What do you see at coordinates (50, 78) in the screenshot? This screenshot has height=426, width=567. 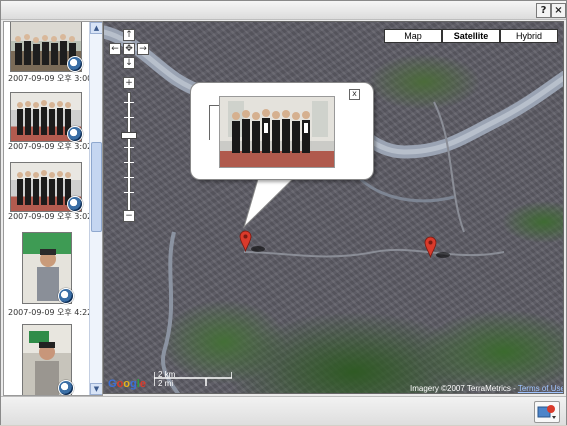 I see `photo-timestamp: 2007-09-09 오후 3:00` at bounding box center [50, 78].